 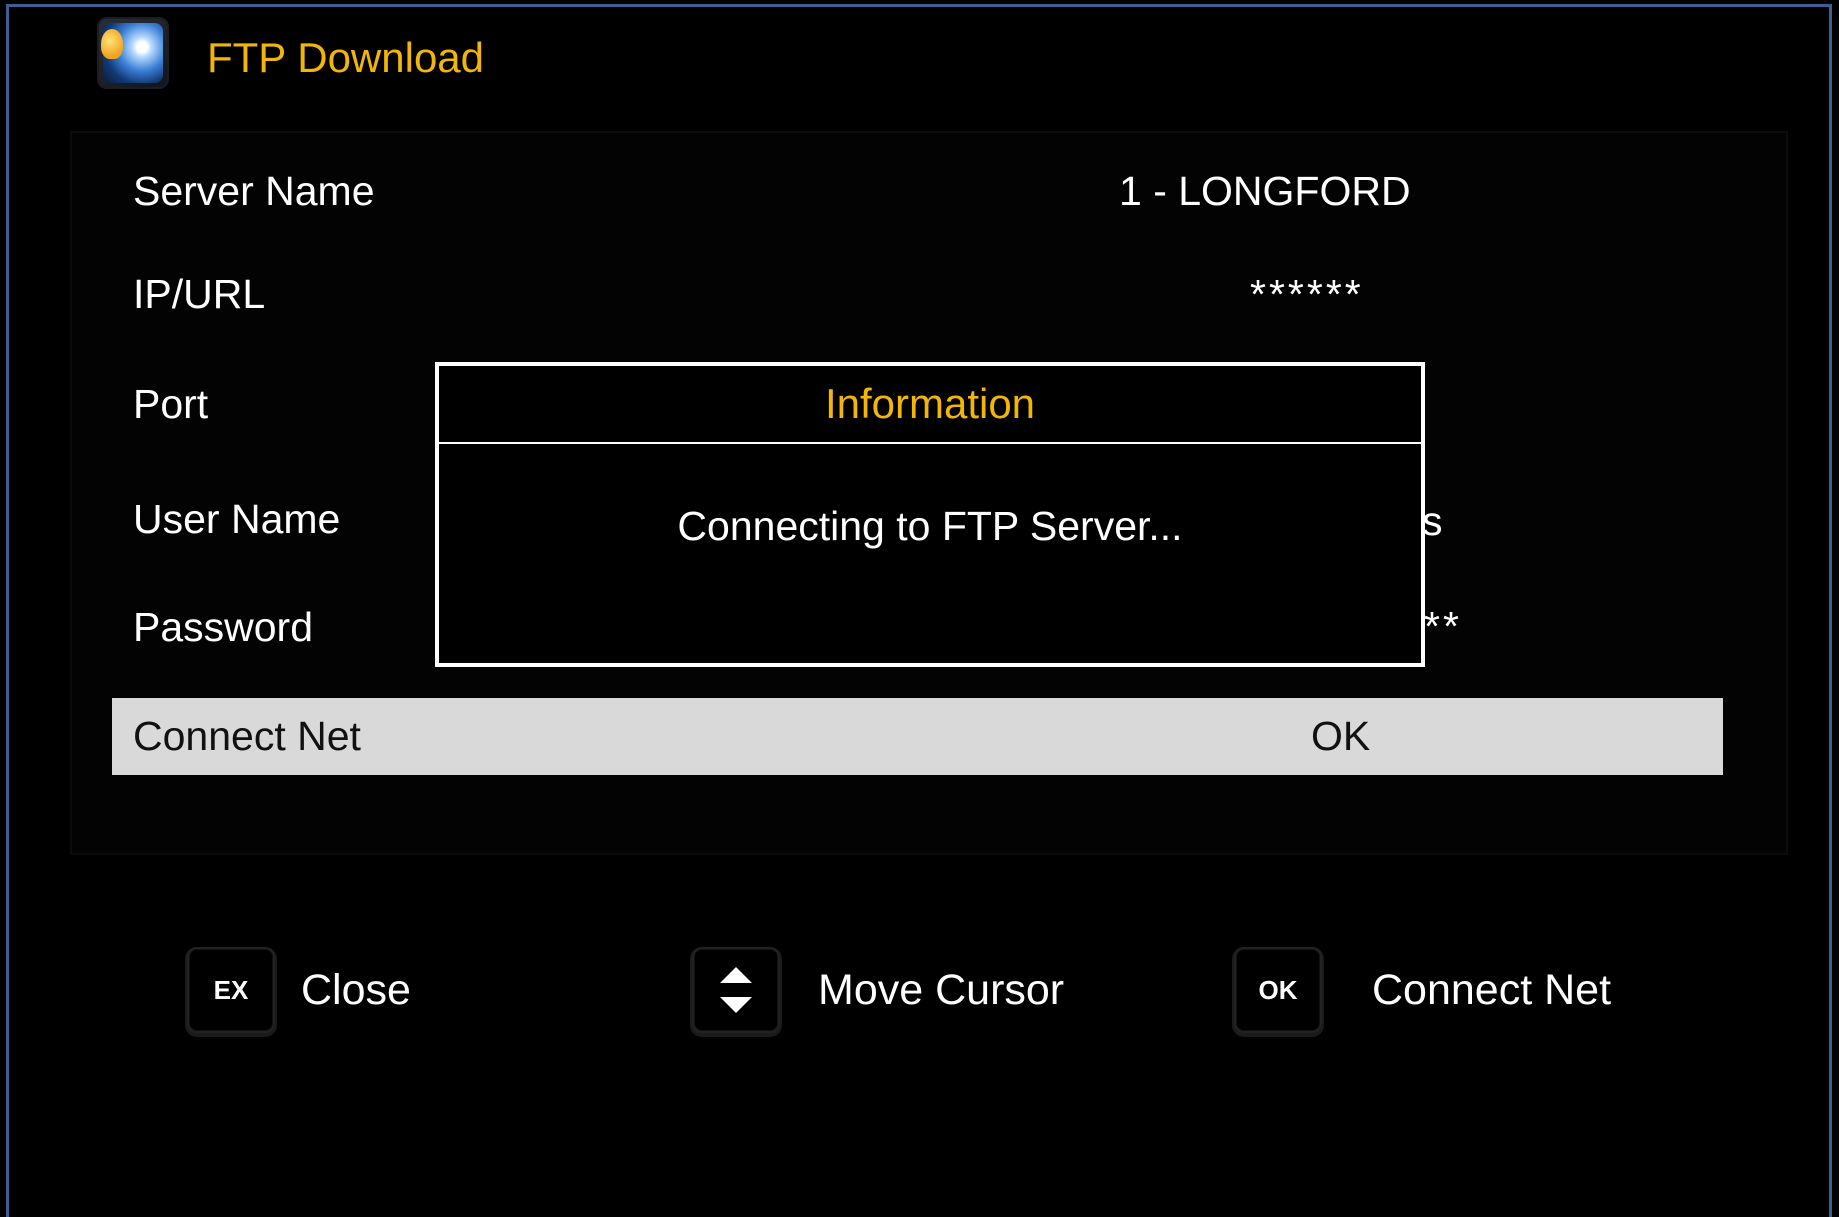 What do you see at coordinates (941, 990) in the screenshot?
I see `move-cursor-hint-label: Move Cursor` at bounding box center [941, 990].